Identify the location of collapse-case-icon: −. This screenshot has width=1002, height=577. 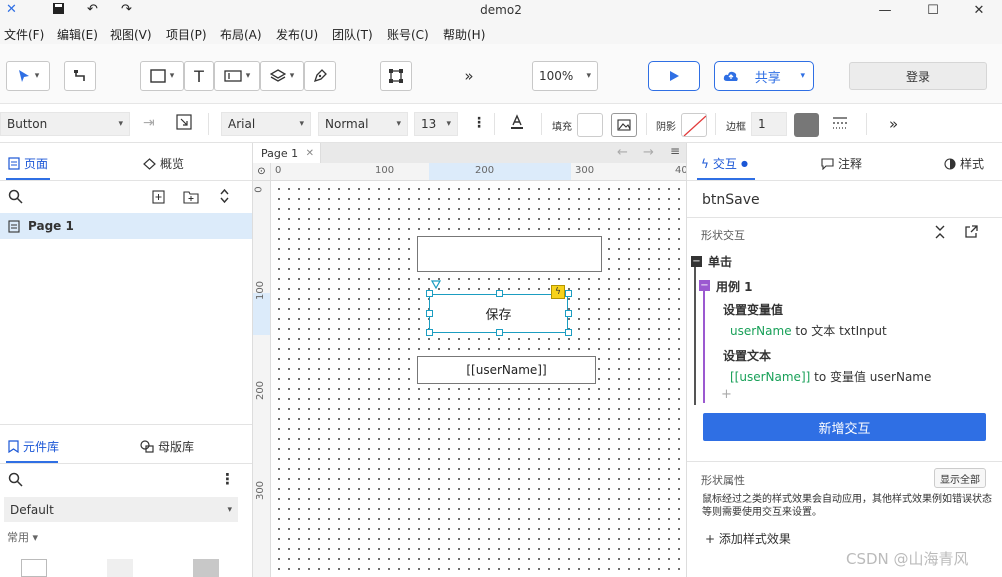
(704, 285).